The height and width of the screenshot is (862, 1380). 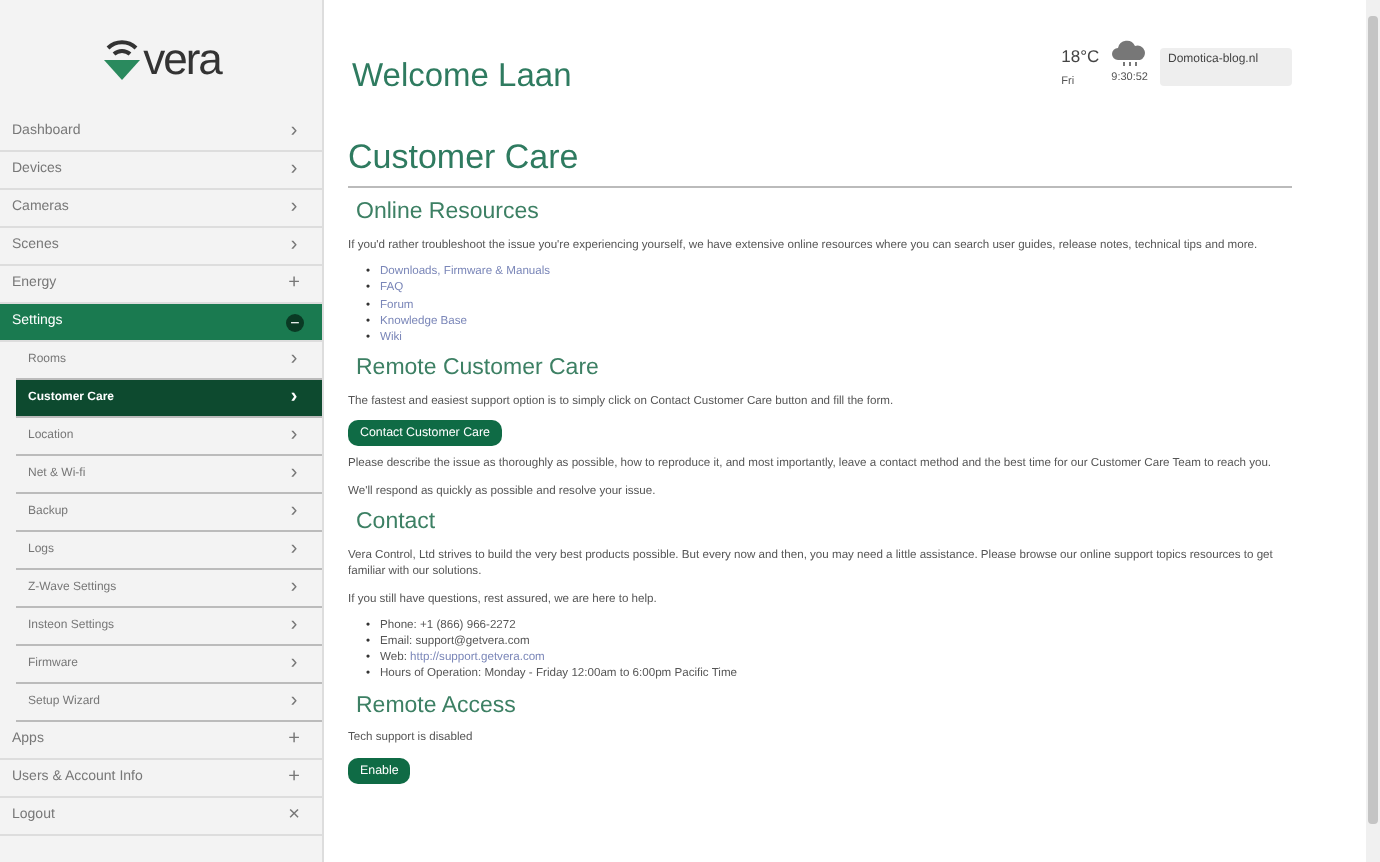 What do you see at coordinates (437, 707) in the screenshot?
I see `section-heading: Remote Access` at bounding box center [437, 707].